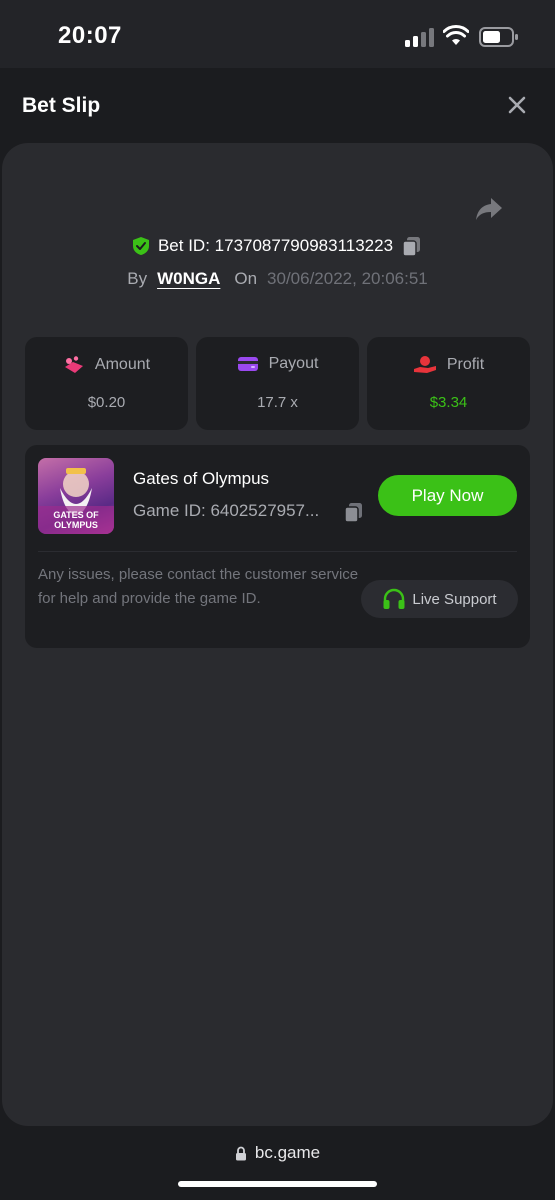  What do you see at coordinates (517, 105) in the screenshot?
I see `close-icon` at bounding box center [517, 105].